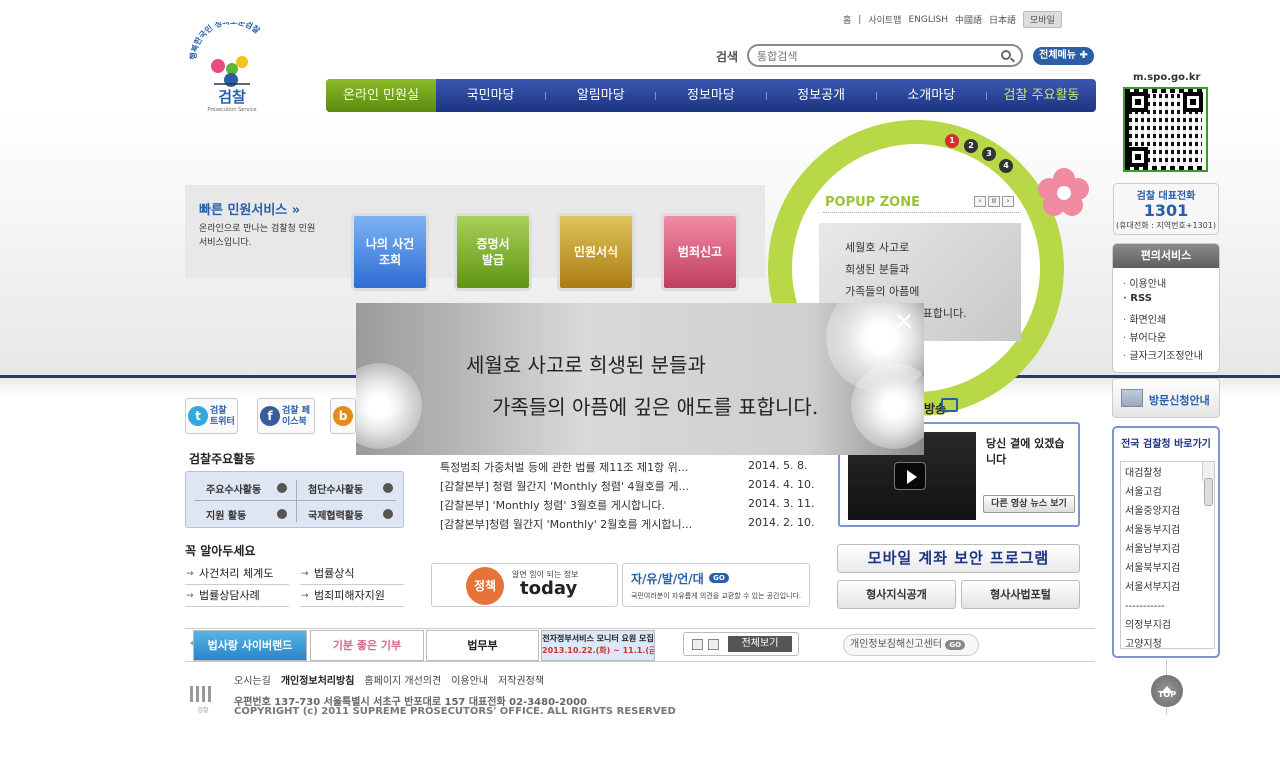 The height and width of the screenshot is (777, 1280). I want to click on footer-directions: 오시는길, so click(252, 679).